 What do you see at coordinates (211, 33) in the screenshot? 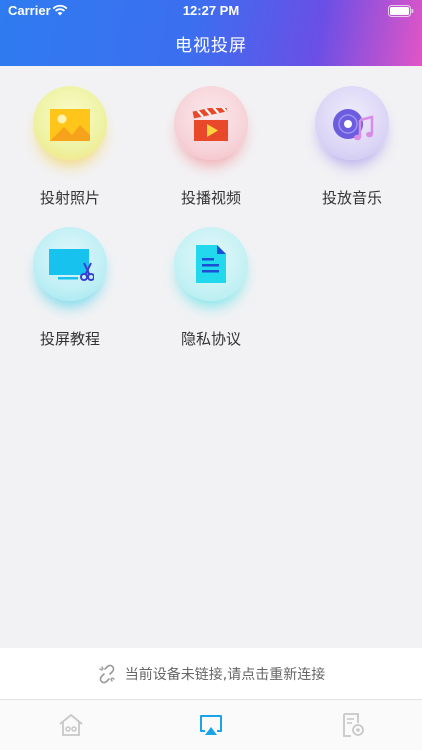
I see `header: Carrier 12:27 PM 电视投屏` at bounding box center [211, 33].